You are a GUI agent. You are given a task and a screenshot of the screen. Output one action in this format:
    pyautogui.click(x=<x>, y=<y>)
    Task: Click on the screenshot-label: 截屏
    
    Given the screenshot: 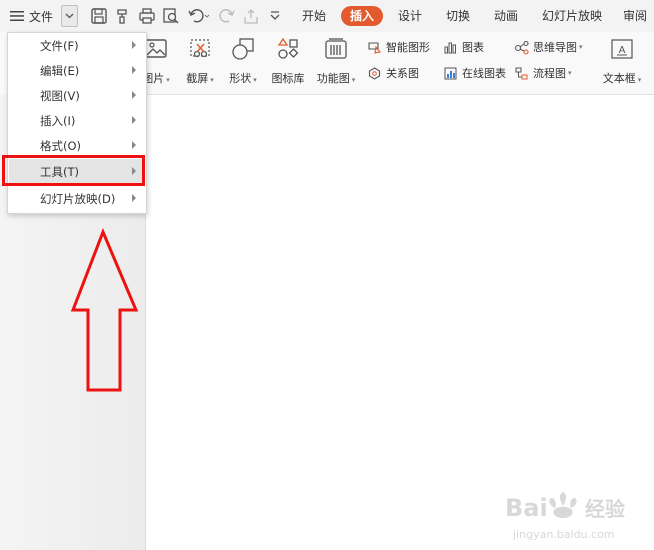 What is the action you would take?
    pyautogui.click(x=197, y=78)
    